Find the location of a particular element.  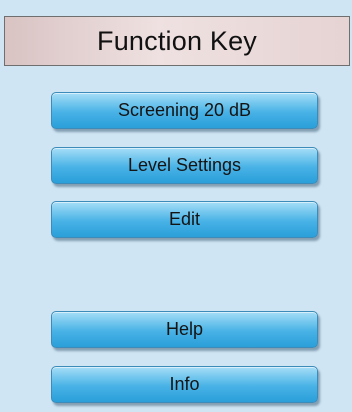

help-button: Help is located at coordinates (184, 329).